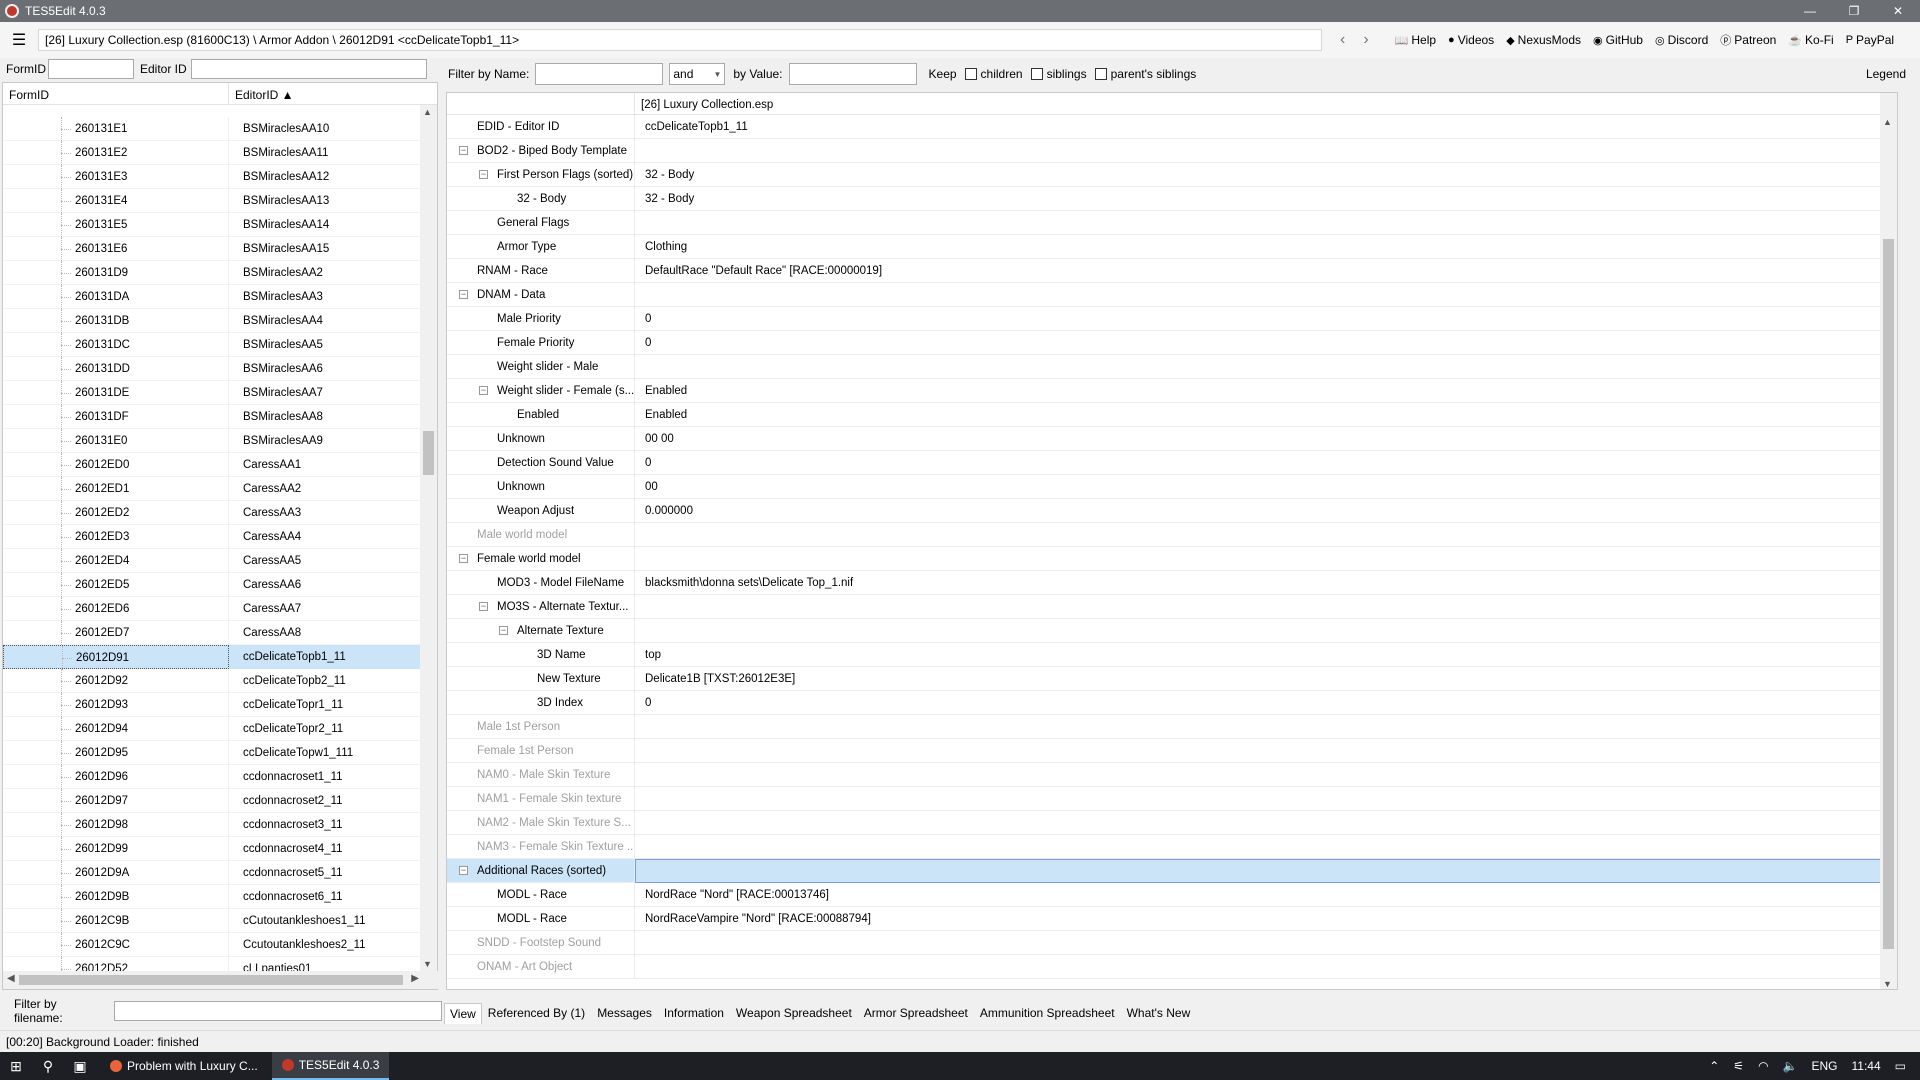 The height and width of the screenshot is (1080, 1920). Describe the element at coordinates (1887, 122) in the screenshot. I see `scroll-up-icon: ▲` at that location.